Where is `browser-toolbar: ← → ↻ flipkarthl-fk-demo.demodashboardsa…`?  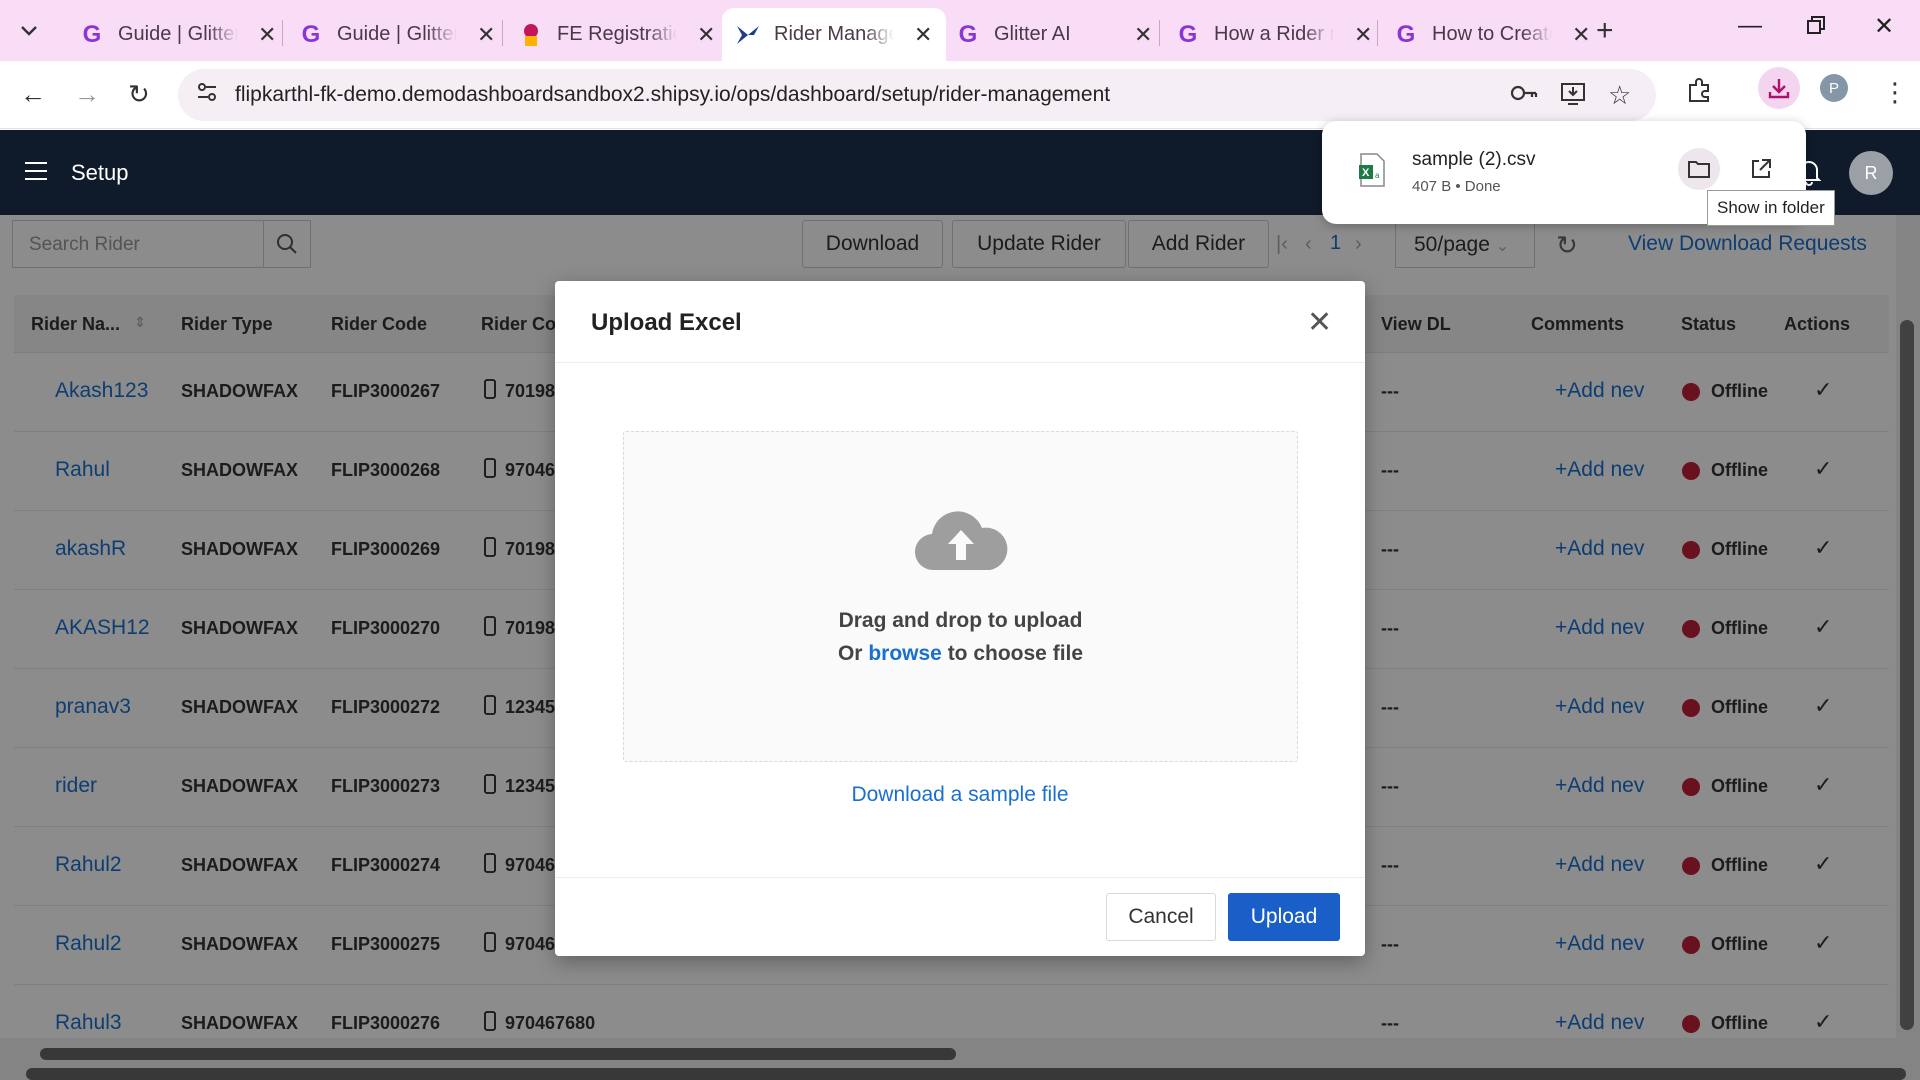 browser-toolbar: ← → ↻ flipkarthl-fk-demo.demodashboardsa… is located at coordinates (960, 95).